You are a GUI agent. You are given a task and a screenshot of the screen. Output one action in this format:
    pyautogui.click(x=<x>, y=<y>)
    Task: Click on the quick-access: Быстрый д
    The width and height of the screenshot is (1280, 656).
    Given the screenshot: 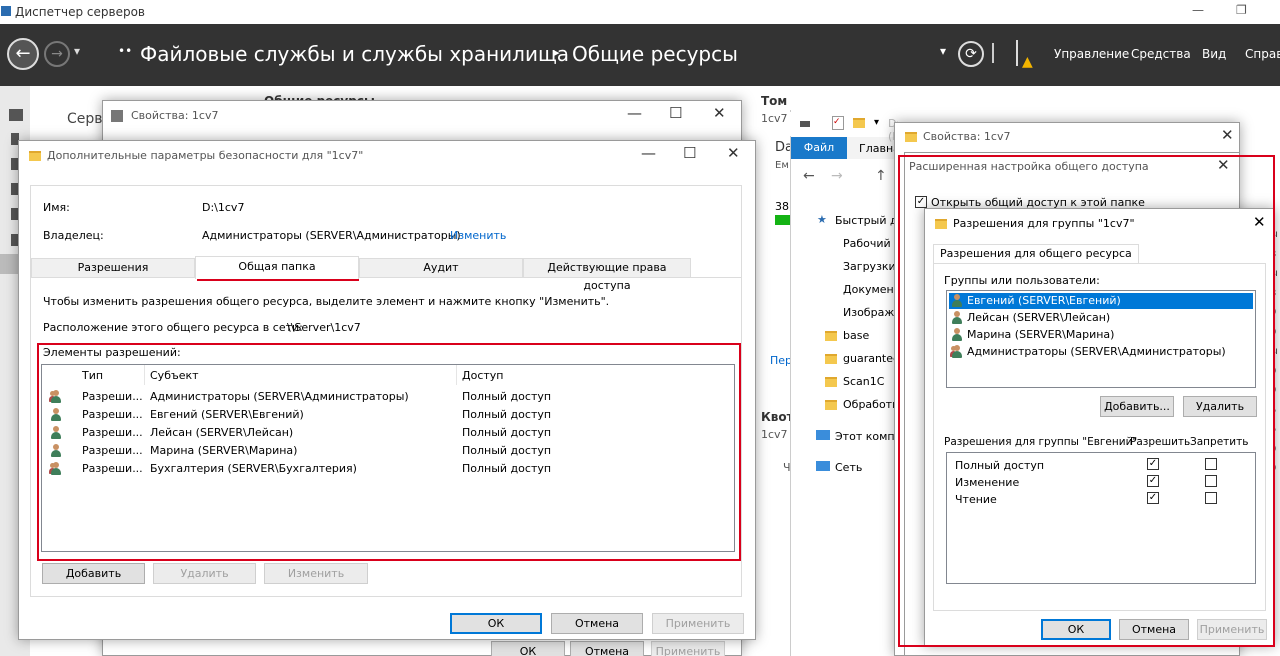 What is the action you would take?
    pyautogui.click(x=866, y=220)
    